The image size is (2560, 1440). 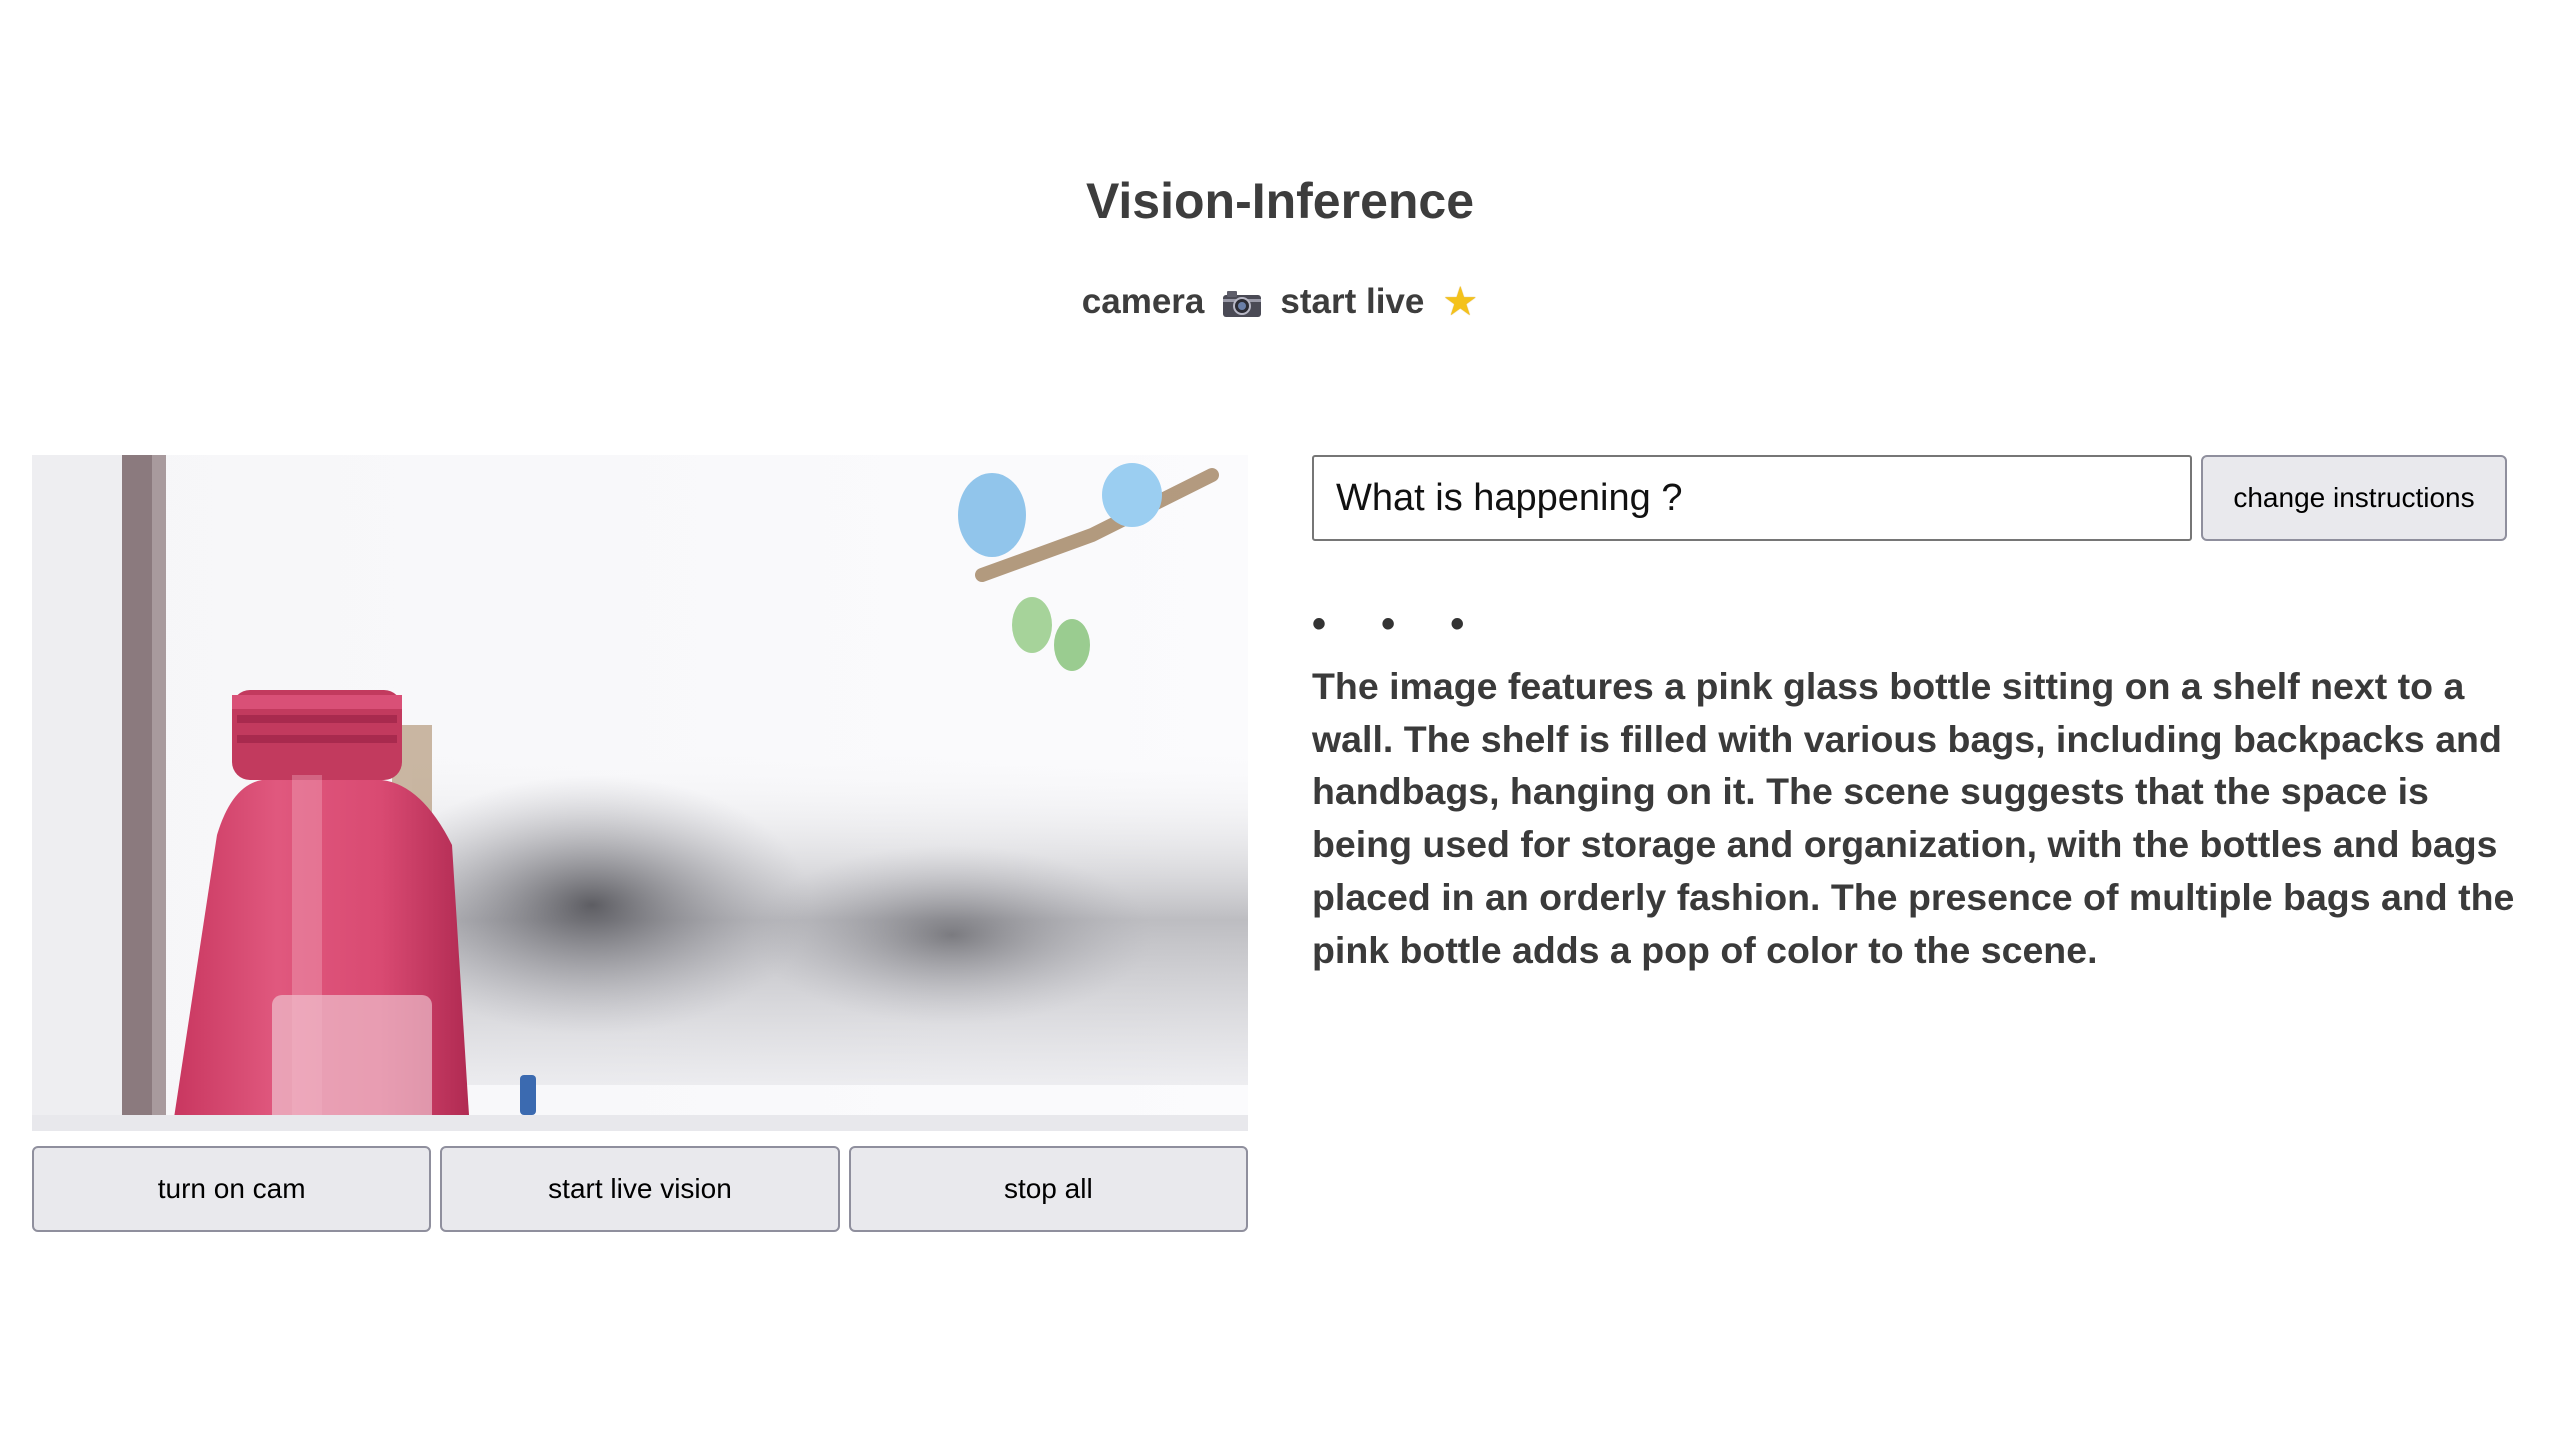 What do you see at coordinates (2354, 498) in the screenshot?
I see `change-instructions-button: change instructions` at bounding box center [2354, 498].